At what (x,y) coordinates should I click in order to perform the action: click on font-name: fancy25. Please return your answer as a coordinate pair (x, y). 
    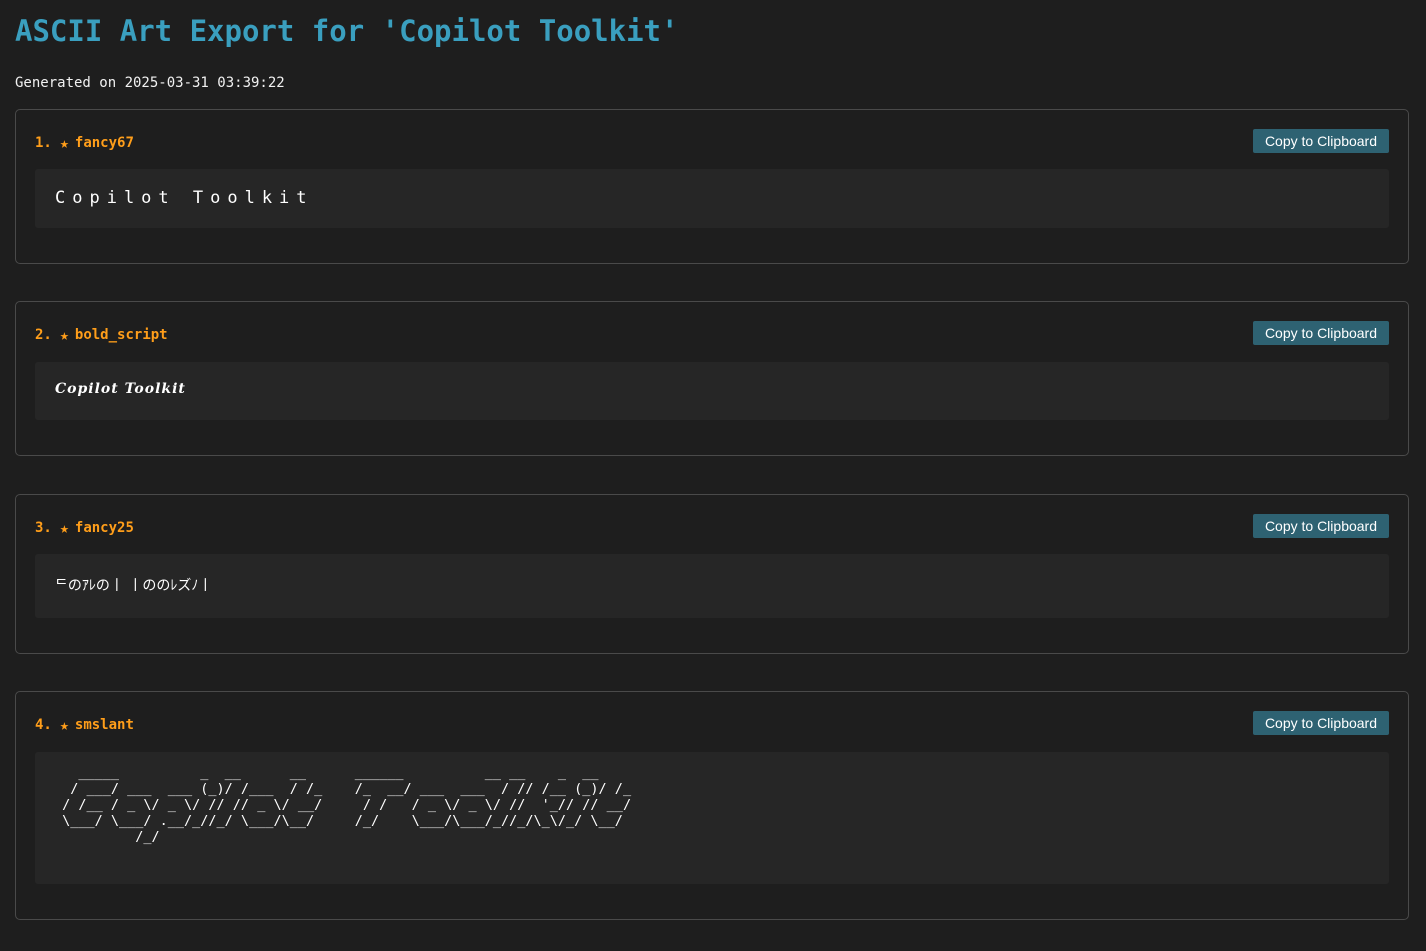
    Looking at the image, I should click on (104, 528).